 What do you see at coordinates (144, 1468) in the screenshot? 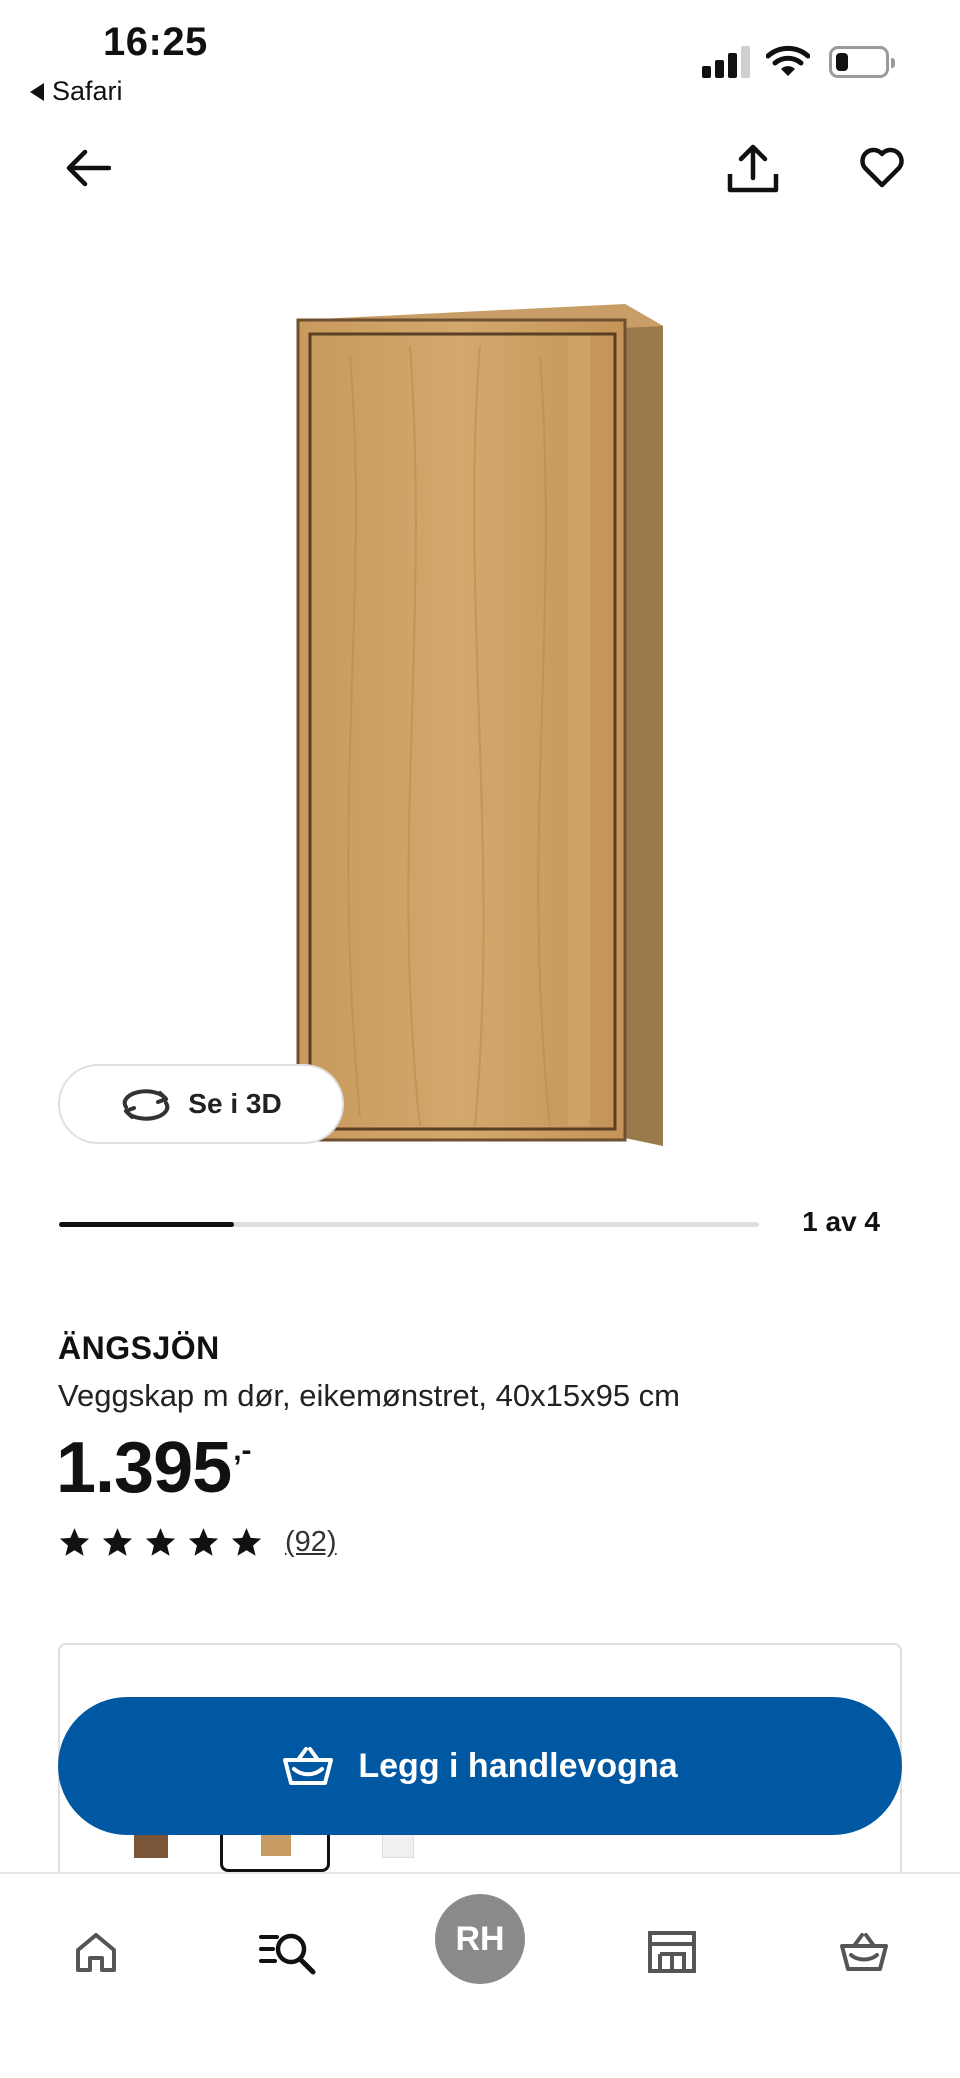
I see `price-value: 1.395` at bounding box center [144, 1468].